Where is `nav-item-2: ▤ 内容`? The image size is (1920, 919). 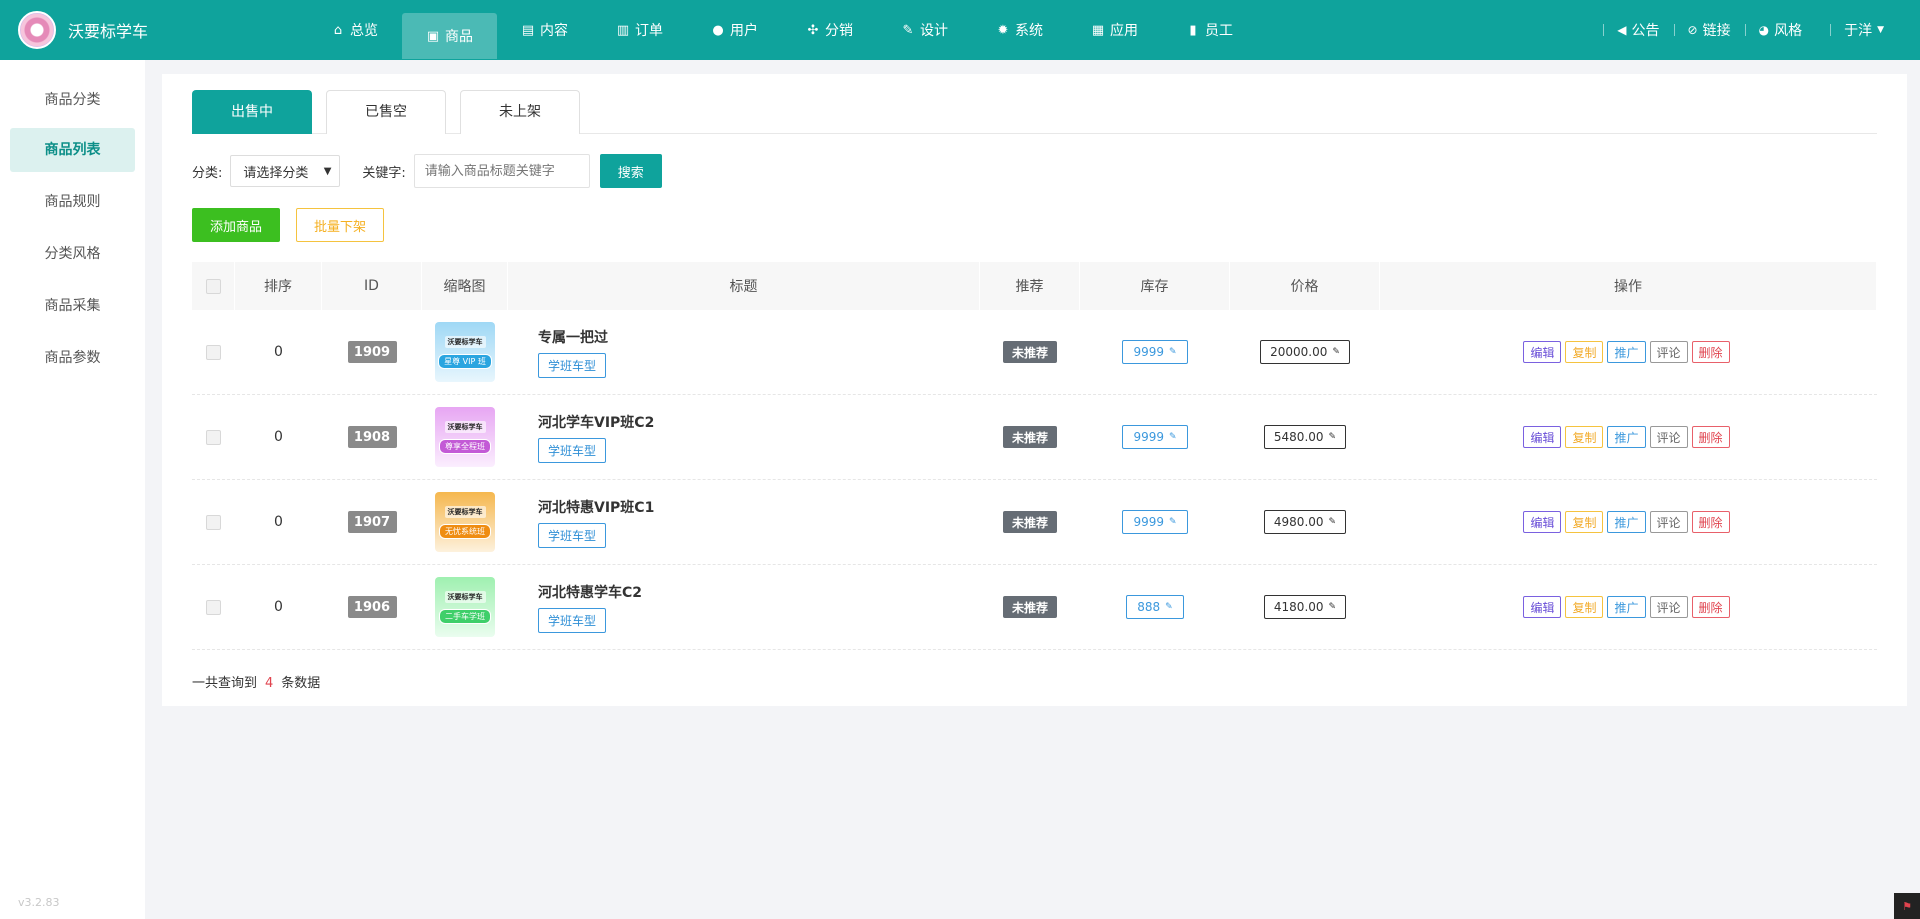
nav-item-2: ▤ 内容 is located at coordinates (544, 30).